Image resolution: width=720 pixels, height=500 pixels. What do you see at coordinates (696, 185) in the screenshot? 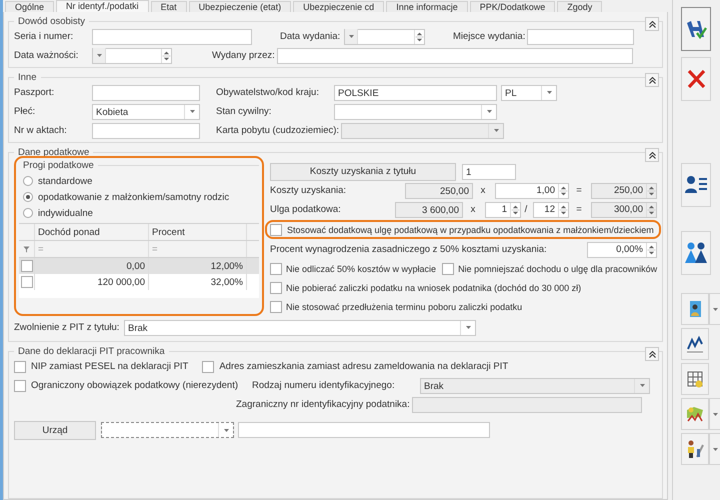
I see `person-list-button` at bounding box center [696, 185].